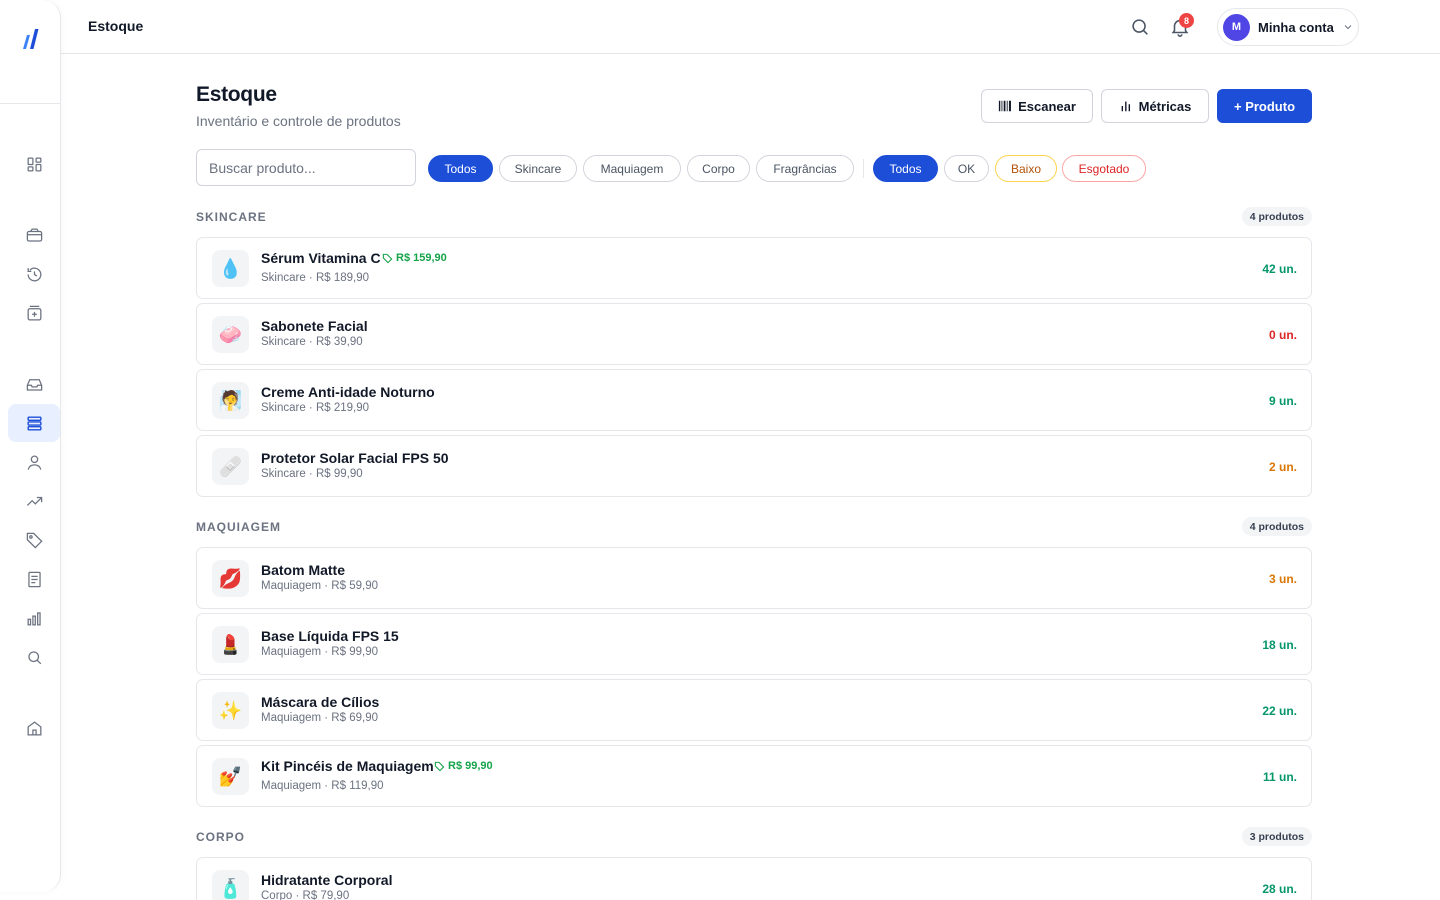 This screenshot has width=1440, height=900. Describe the element at coordinates (230, 578) in the screenshot. I see `lips-icon: 💋` at that location.